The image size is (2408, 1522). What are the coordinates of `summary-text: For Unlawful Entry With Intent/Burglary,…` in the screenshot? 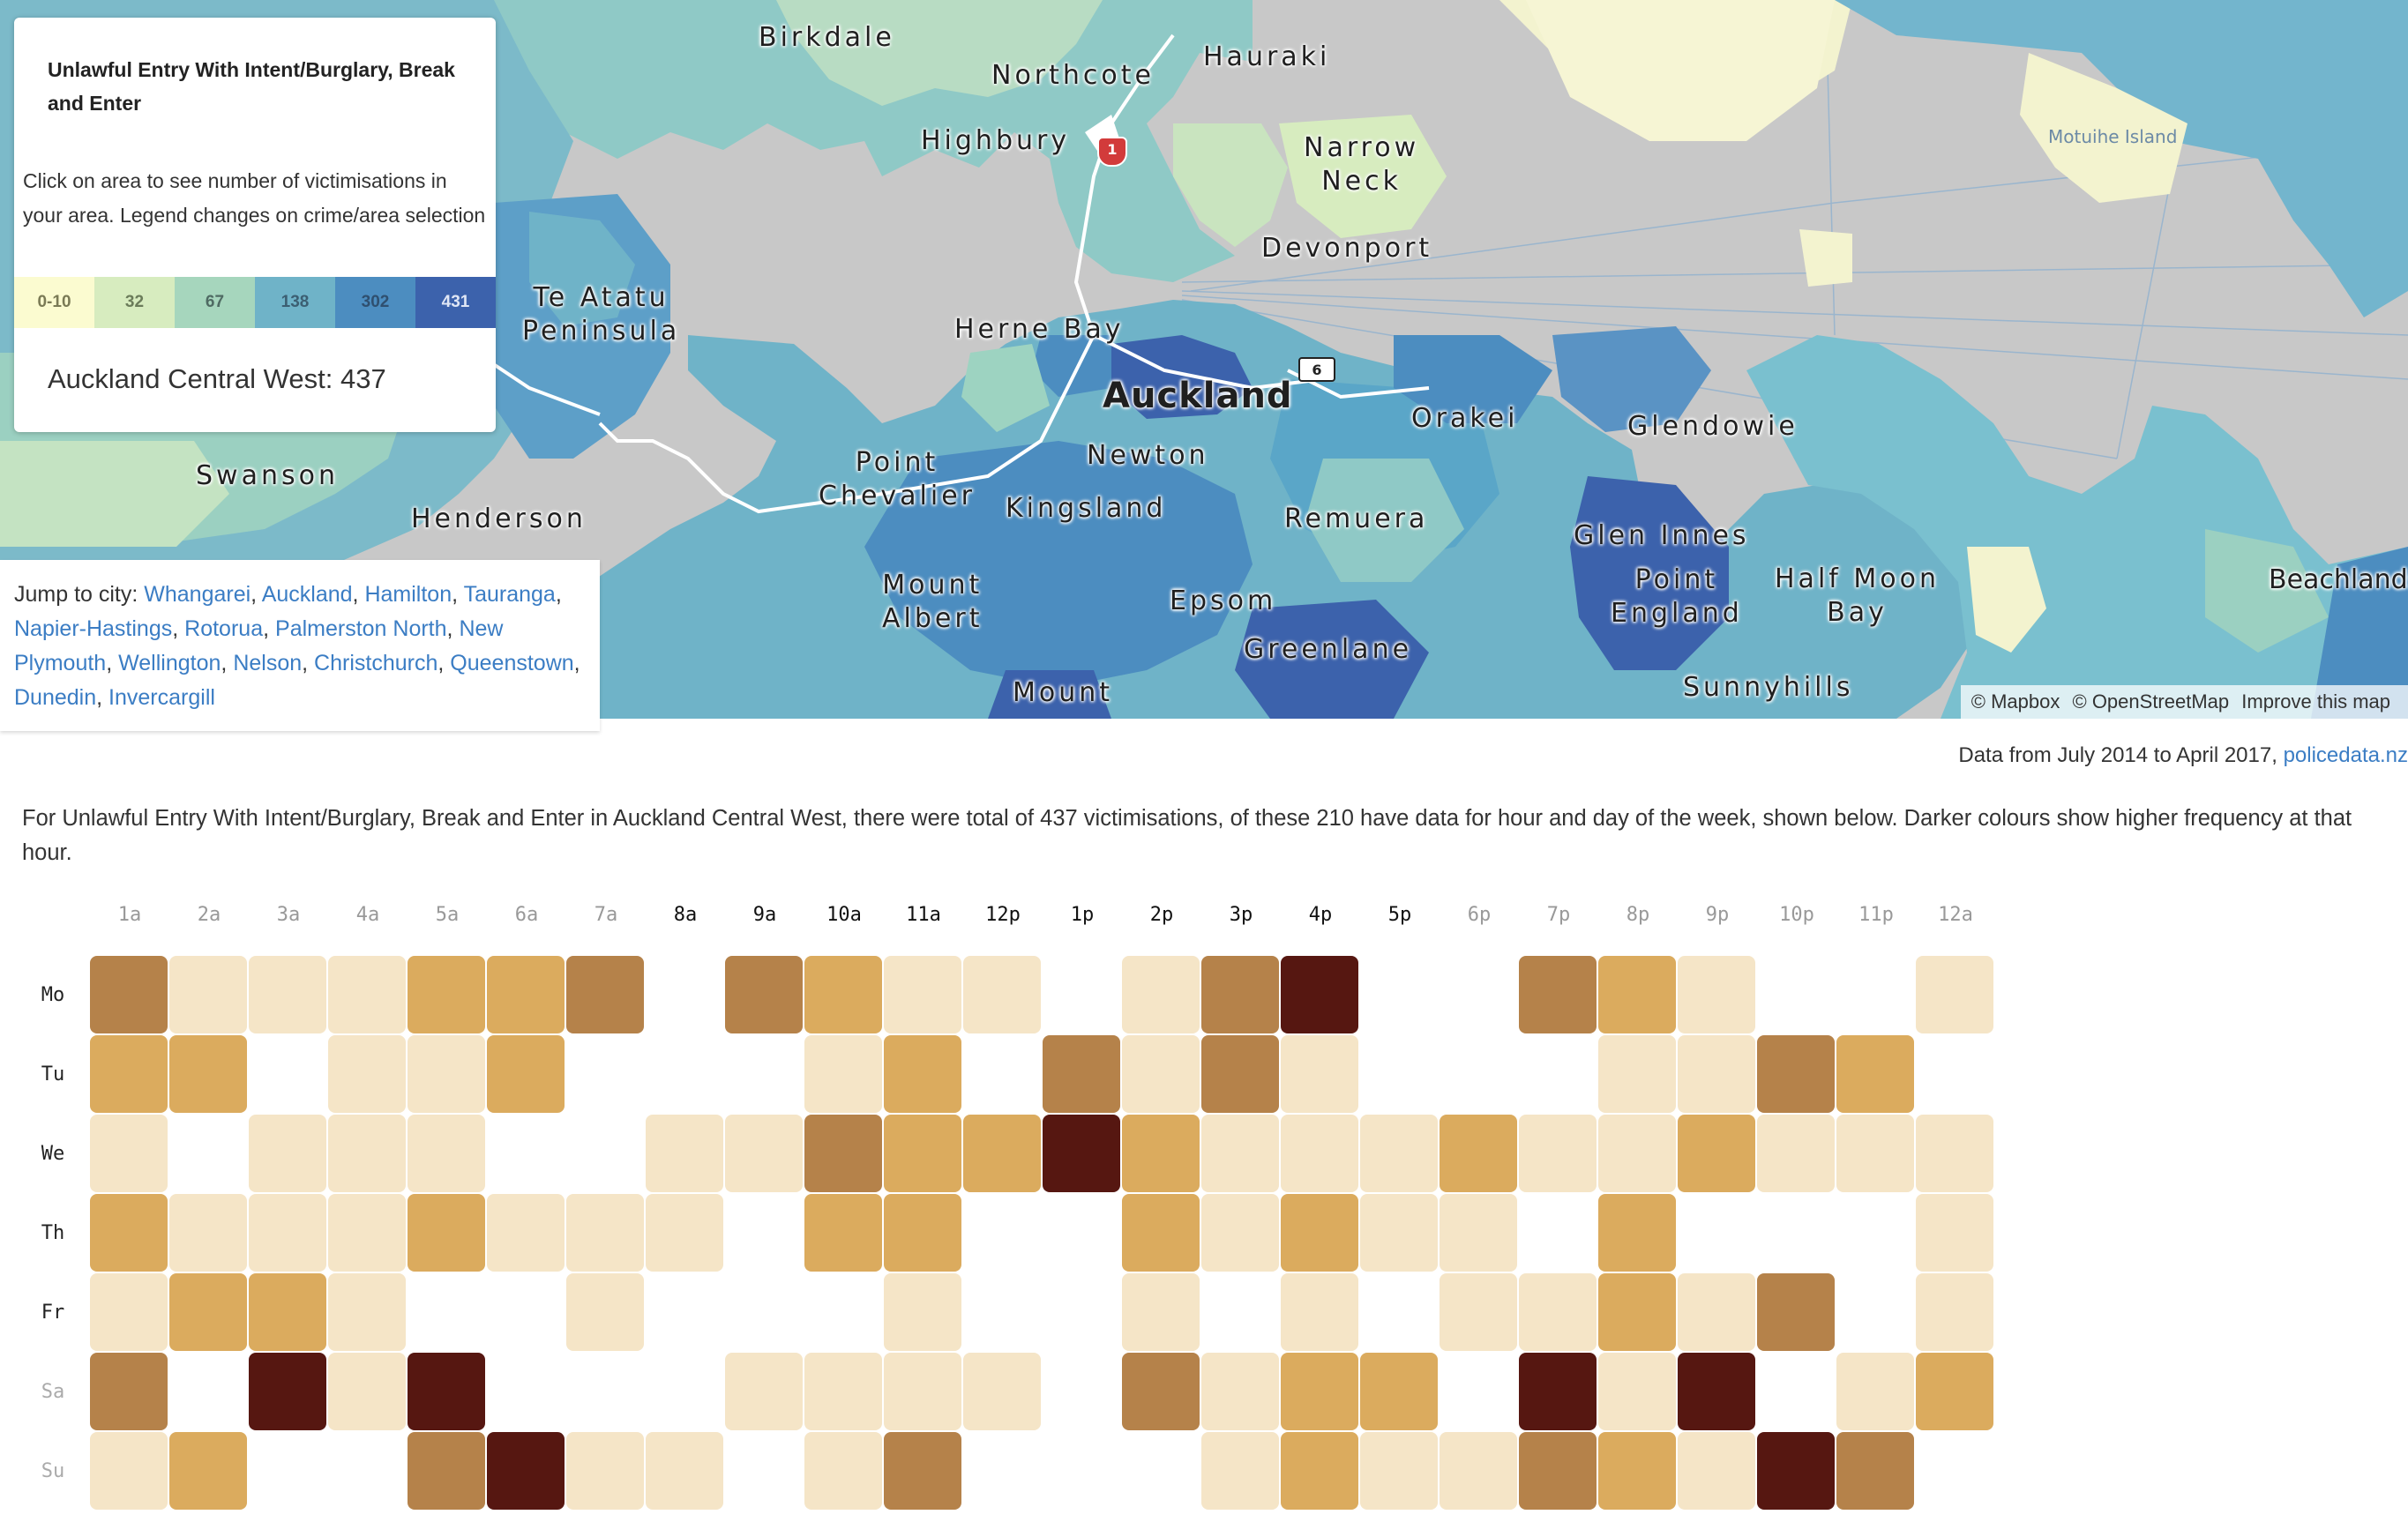 It's located at (1187, 835).